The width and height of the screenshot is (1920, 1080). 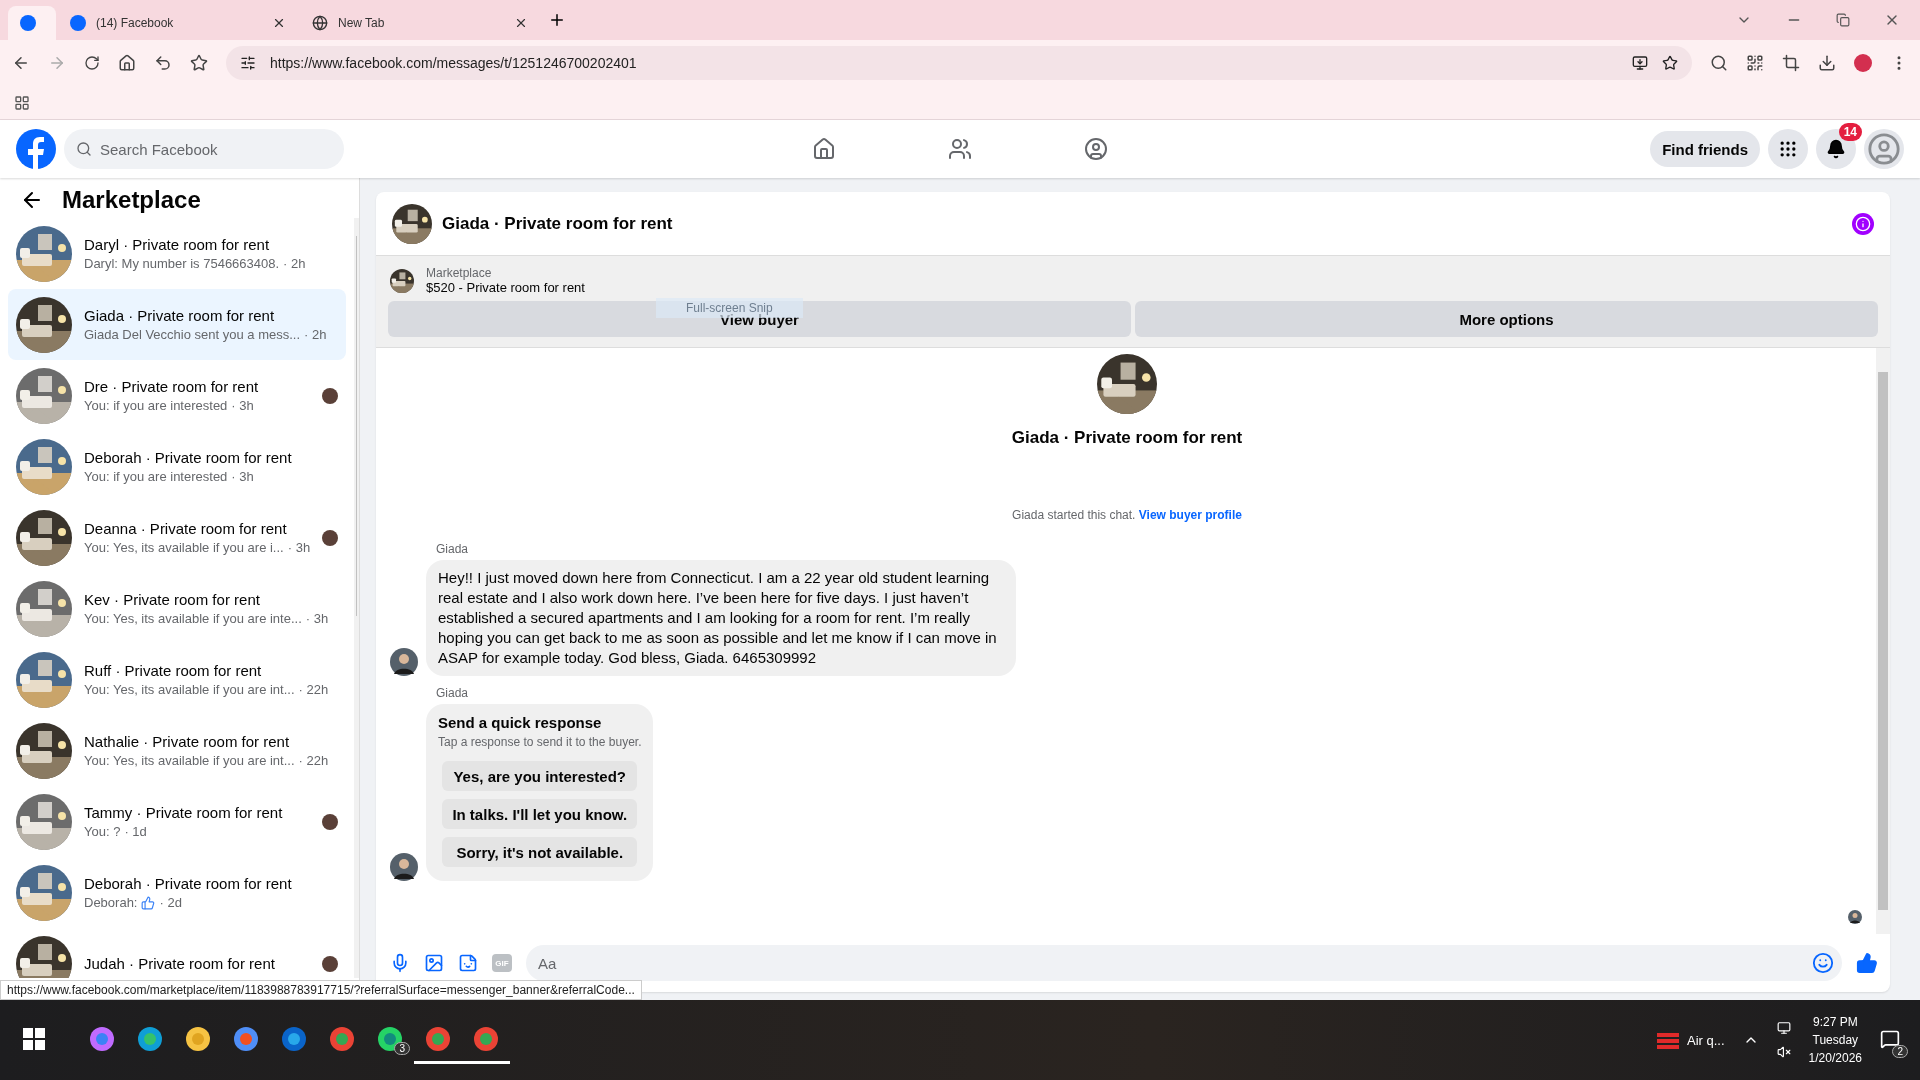 I want to click on quick-response-hint: Tap a response to send it to the buyer., so click(x=540, y=742).